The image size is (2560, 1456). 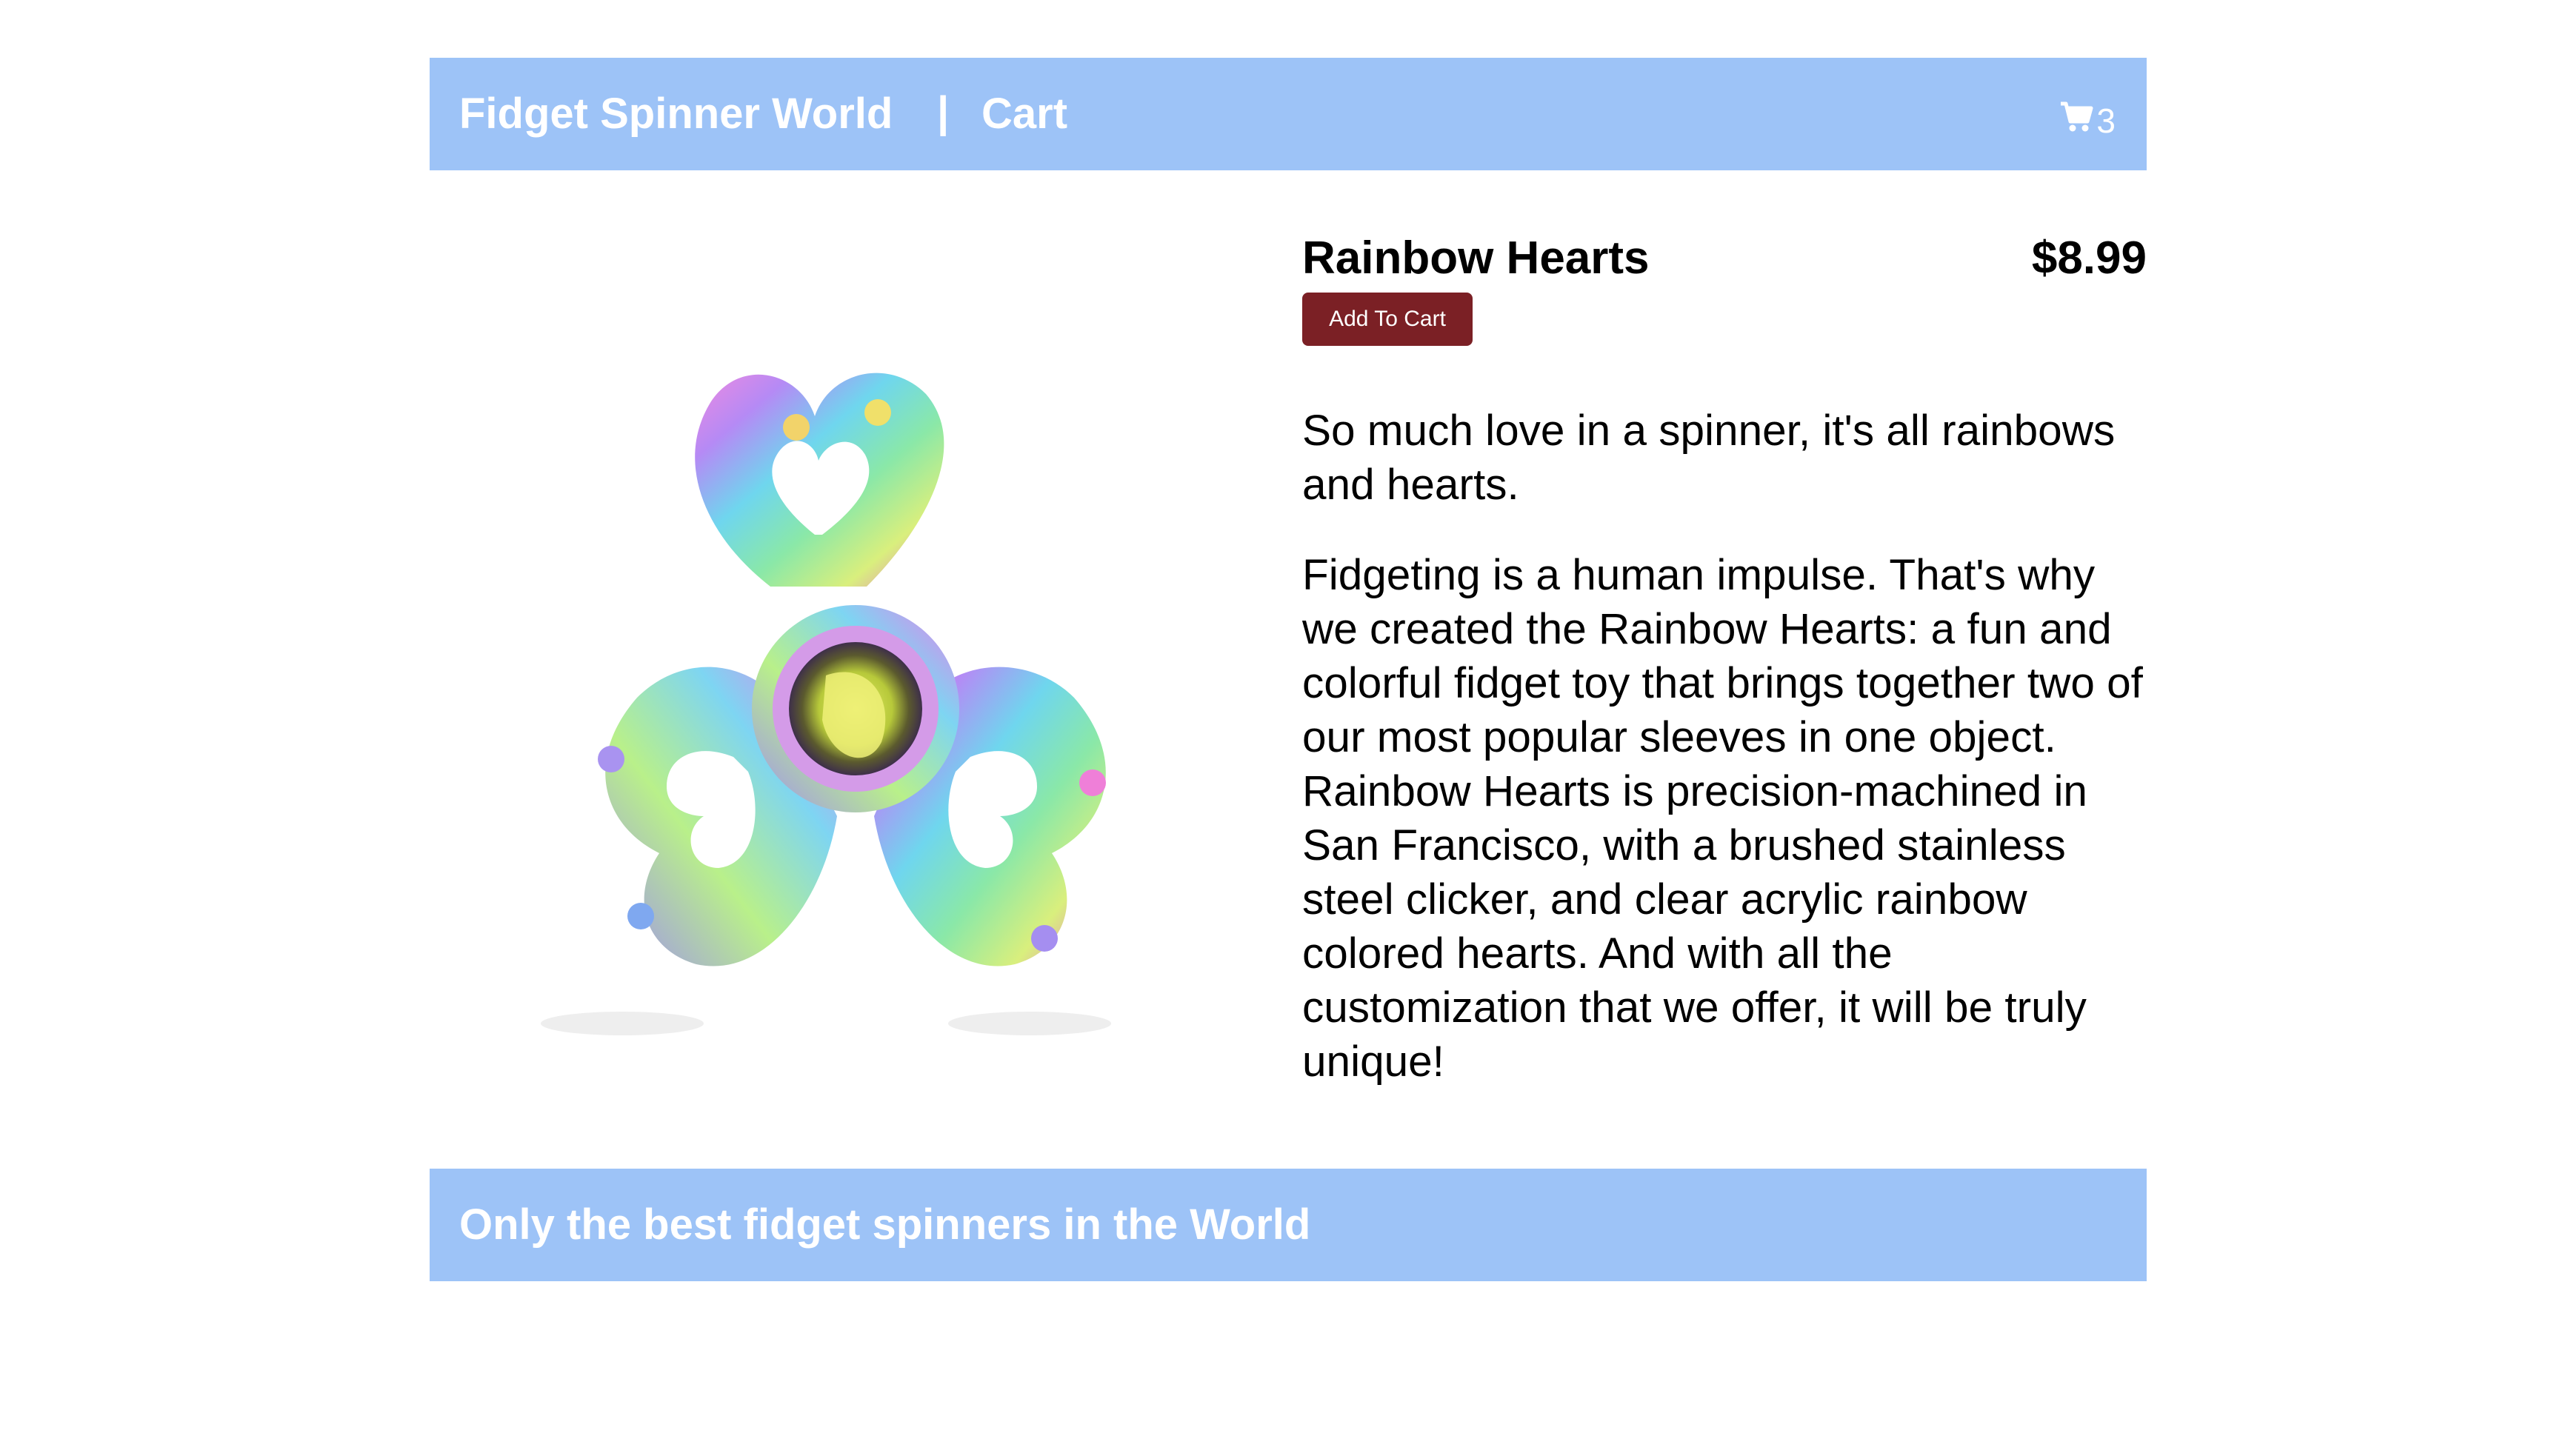 I want to click on product-price: $8.99, so click(x=2089, y=258).